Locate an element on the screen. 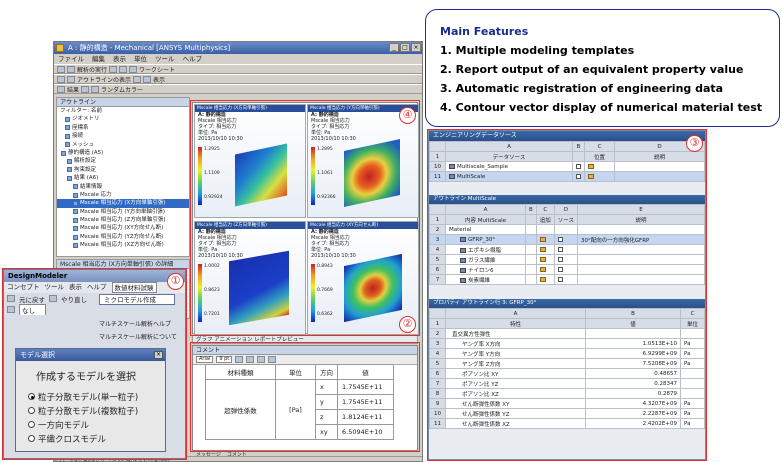 Image resolution: width=782 pixels, height=462 pixels. box-zoom-icon is located at coordinates (137, 79).